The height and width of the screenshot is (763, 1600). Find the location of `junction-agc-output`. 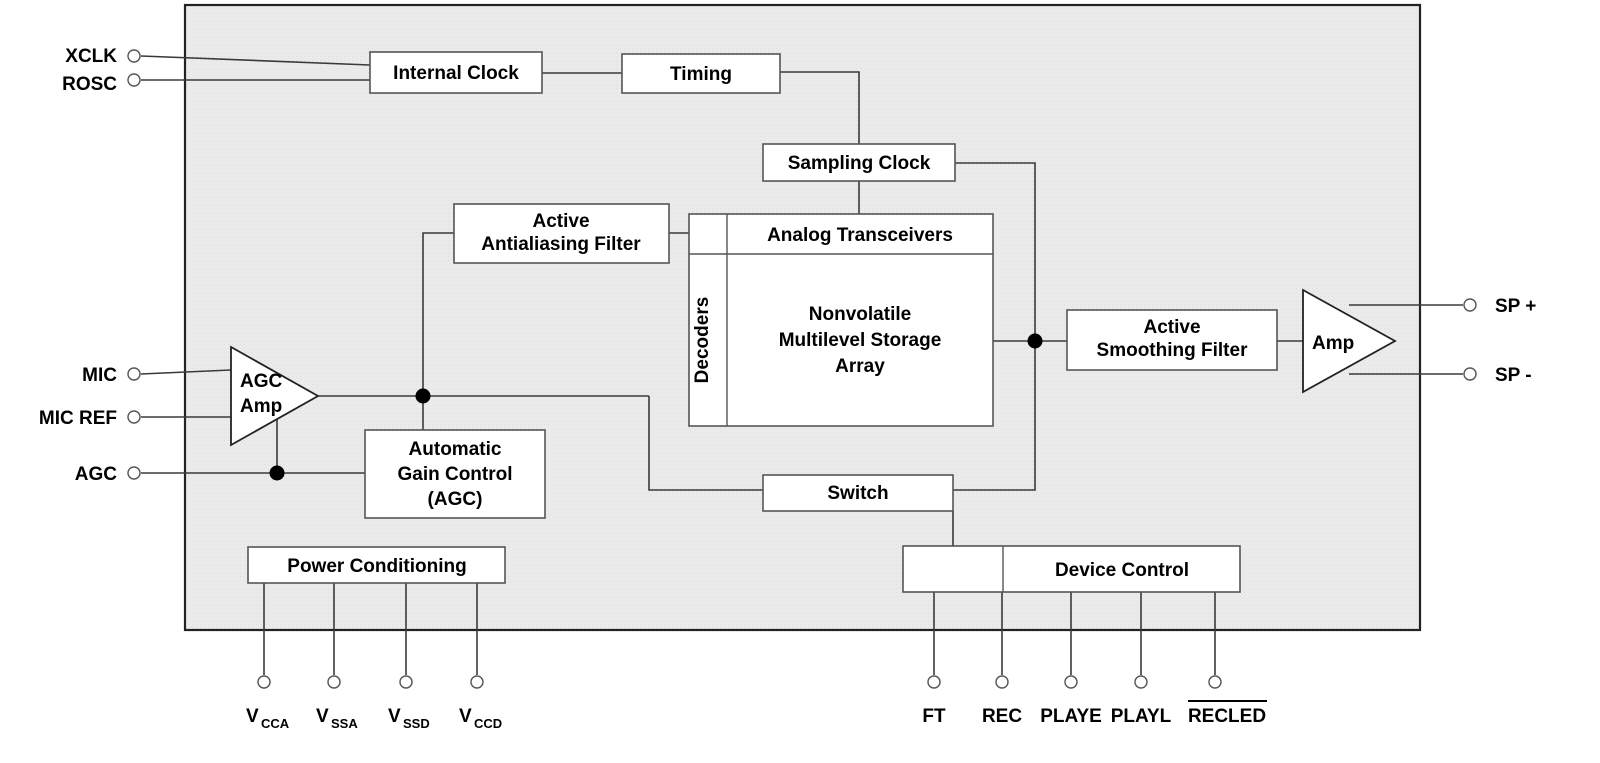

junction-agc-output is located at coordinates (423, 396).